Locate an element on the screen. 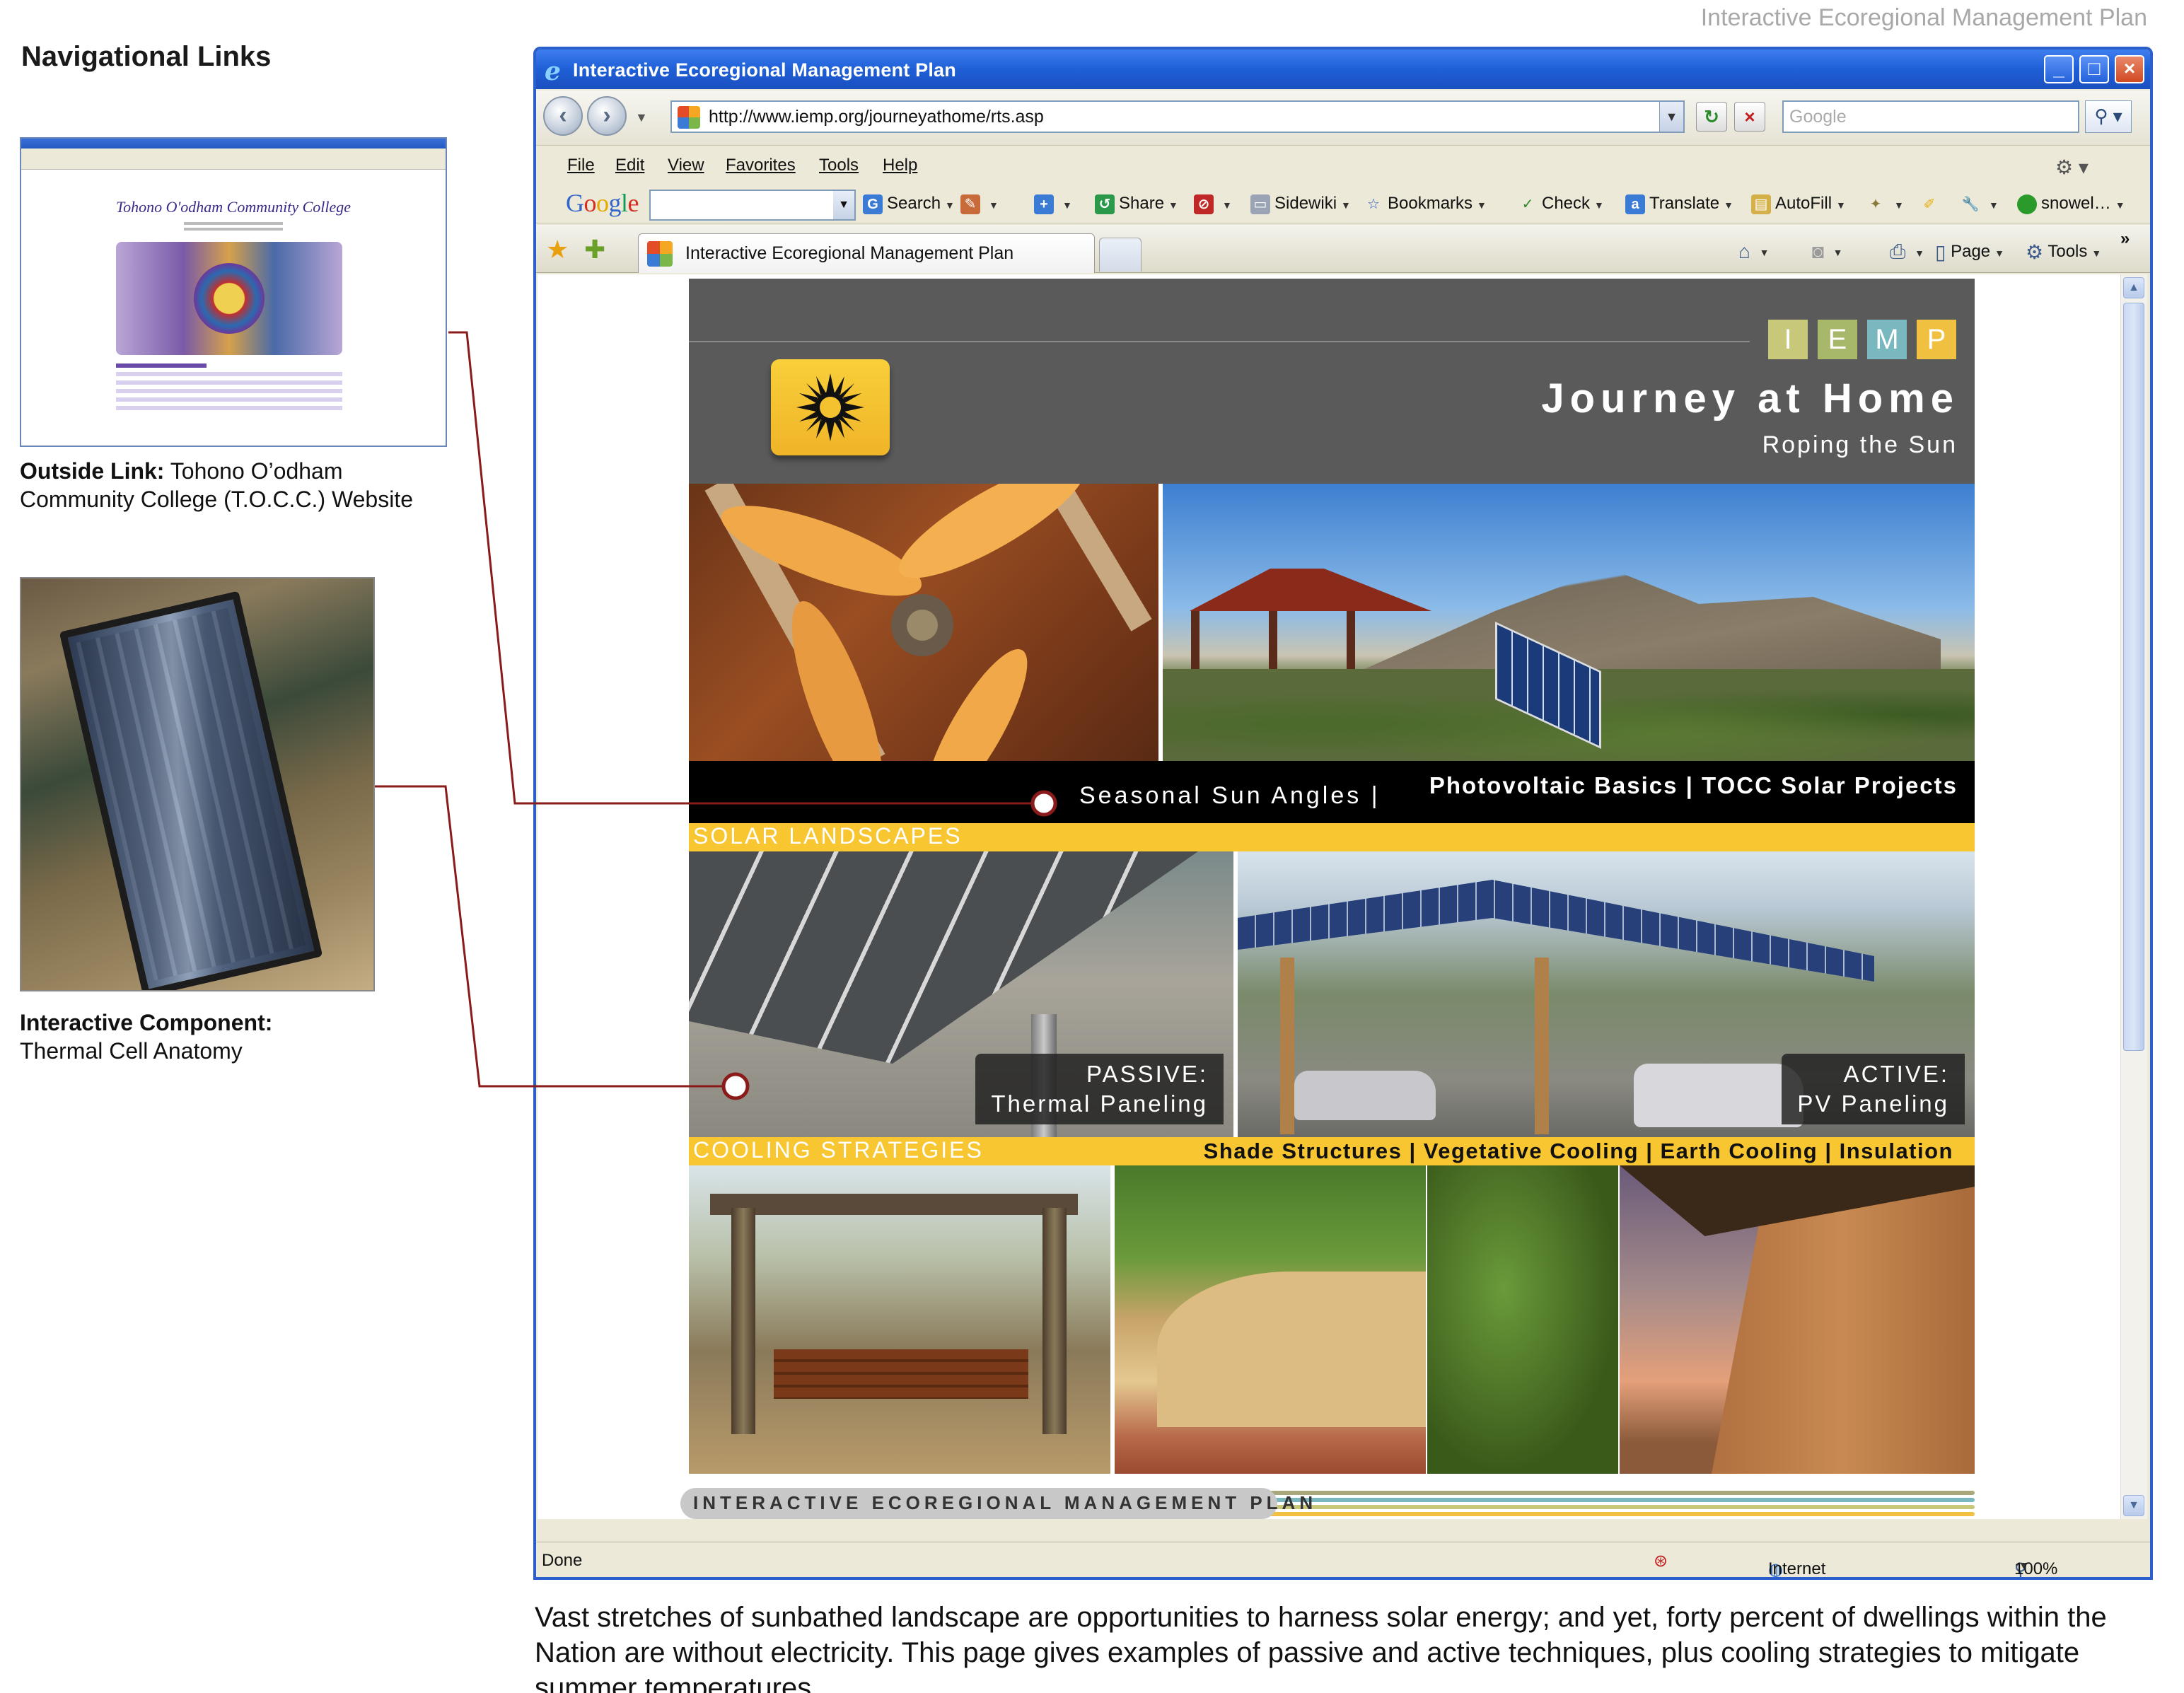 The height and width of the screenshot is (1693, 2184). thumbnail-page-title: Tohono O'odham Community College is located at coordinates (233, 207).